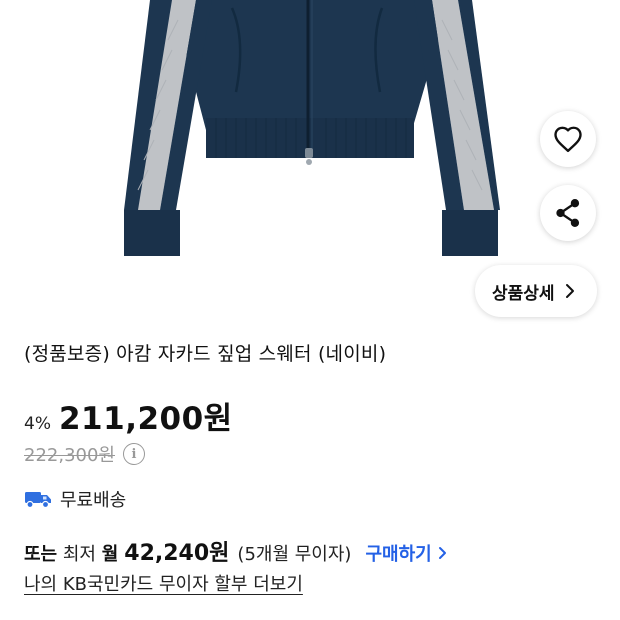 The width and height of the screenshot is (620, 620). What do you see at coordinates (145, 419) in the screenshot?
I see `sale-price: 211,200원` at bounding box center [145, 419].